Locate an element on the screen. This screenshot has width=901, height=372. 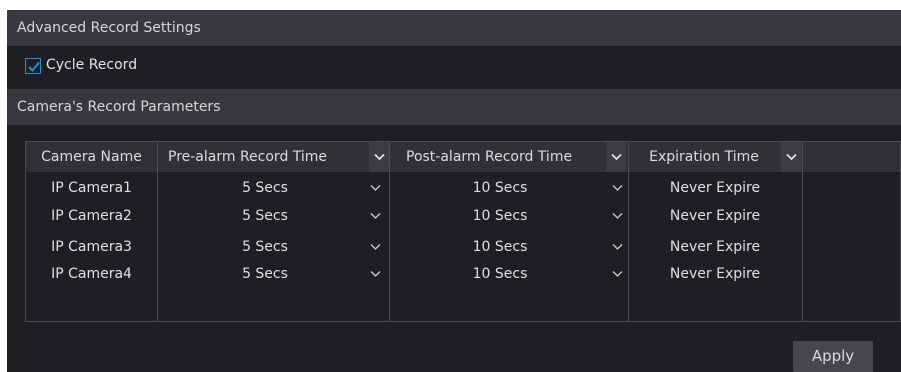
table-row: IP Camera4 5 Secs 10 Secs Never Expire is located at coordinates (463, 274).